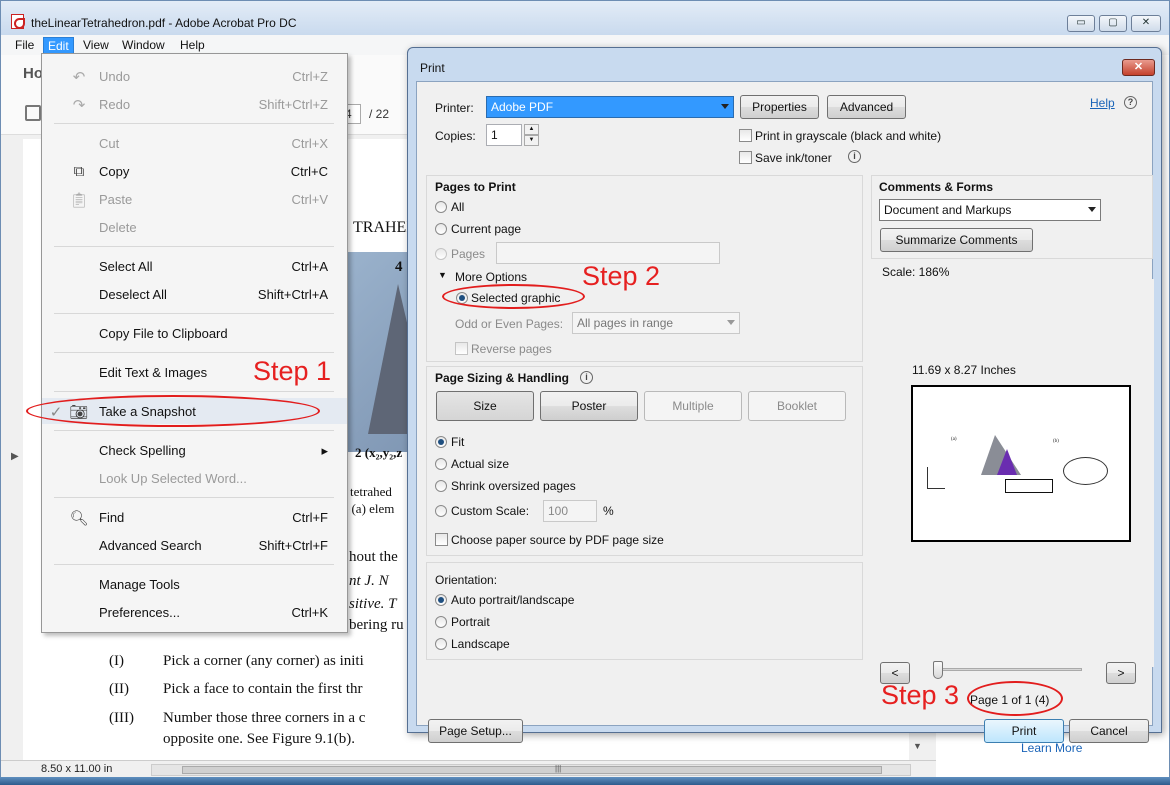 The height and width of the screenshot is (785, 1170). Describe the element at coordinates (194, 143) in the screenshot. I see `menu-item-cut: Cut Ctrl+X` at that location.